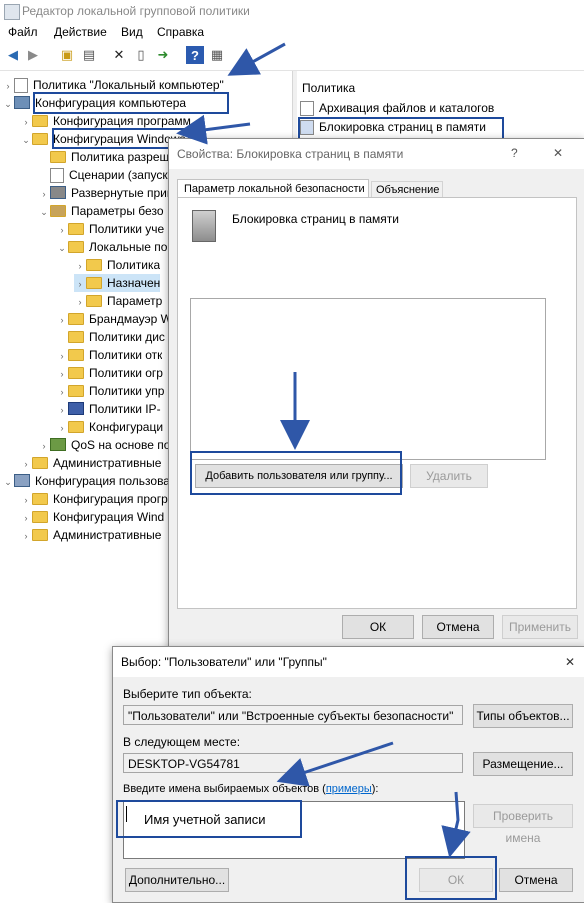 The width and height of the screenshot is (584, 903). Describe the element at coordinates (256, 59) in the screenshot. I see `arrow-to-root` at that location.